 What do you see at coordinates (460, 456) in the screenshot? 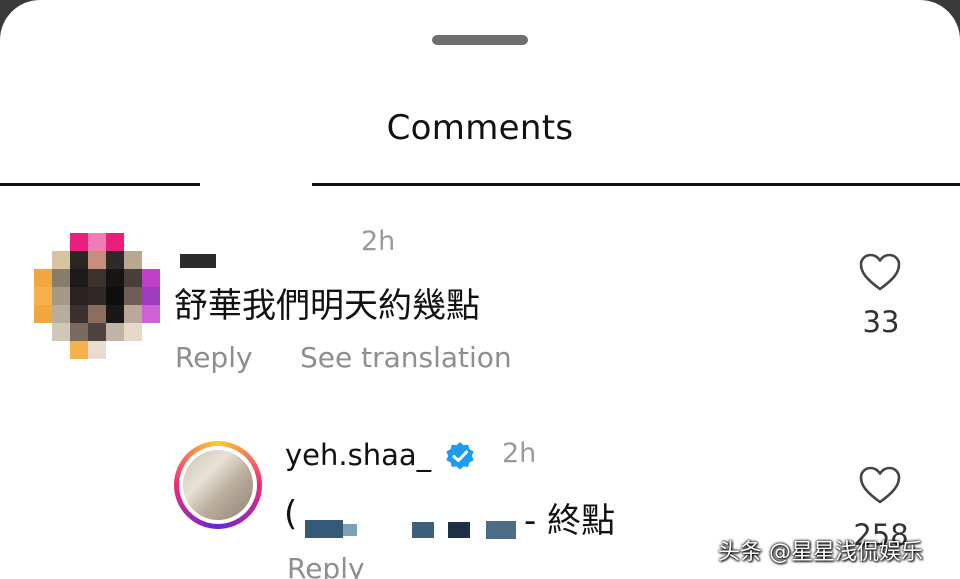
I see `verified-badge-icon` at bounding box center [460, 456].